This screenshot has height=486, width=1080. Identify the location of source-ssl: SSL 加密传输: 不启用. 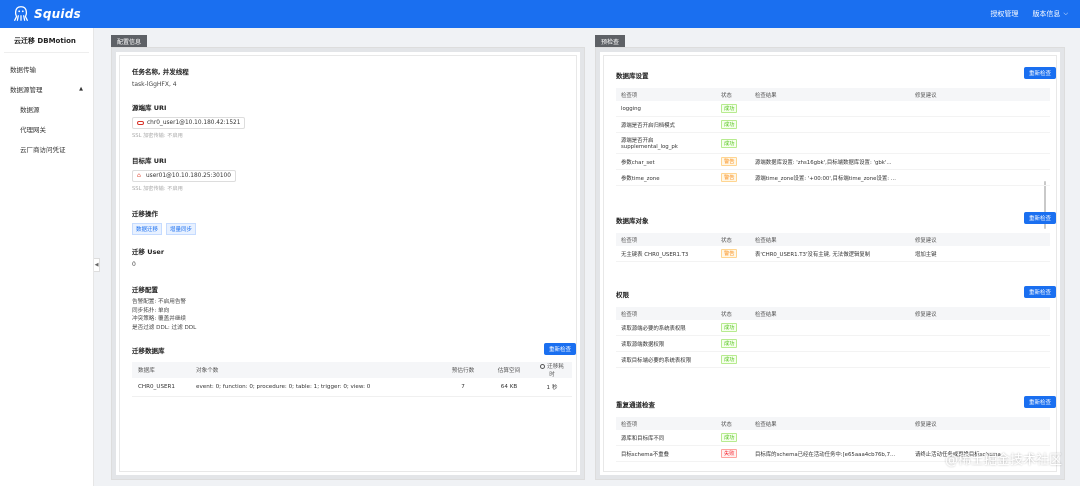
(157, 136).